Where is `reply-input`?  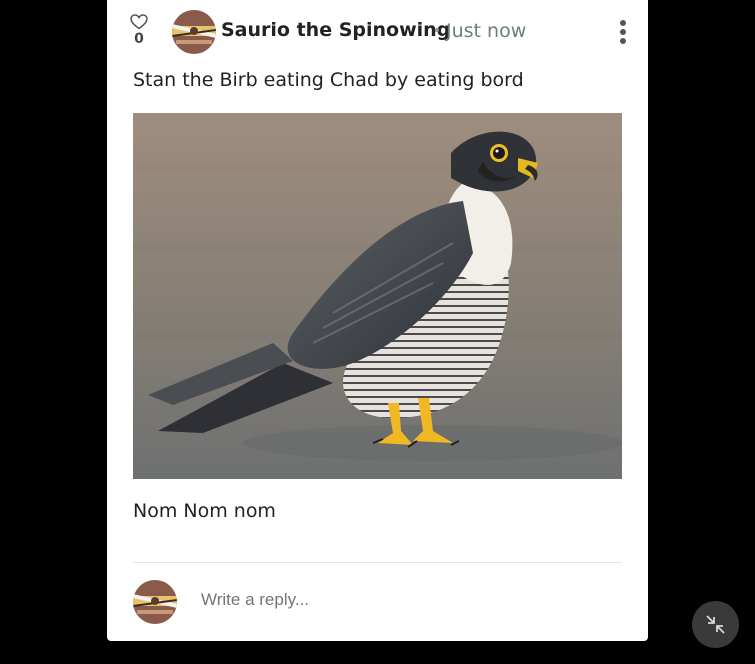 reply-input is located at coordinates (401, 600).